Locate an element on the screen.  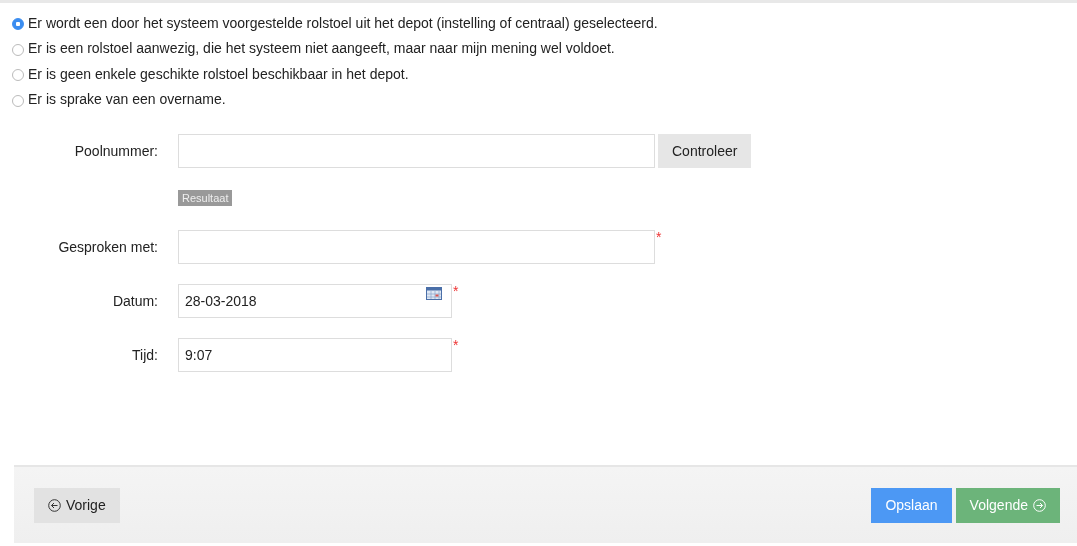
option-label: Er wordt een door het systeem voorgestelde rolstoel uit het depot (instelling of centraal) geselecteerd. is located at coordinates (343, 22).